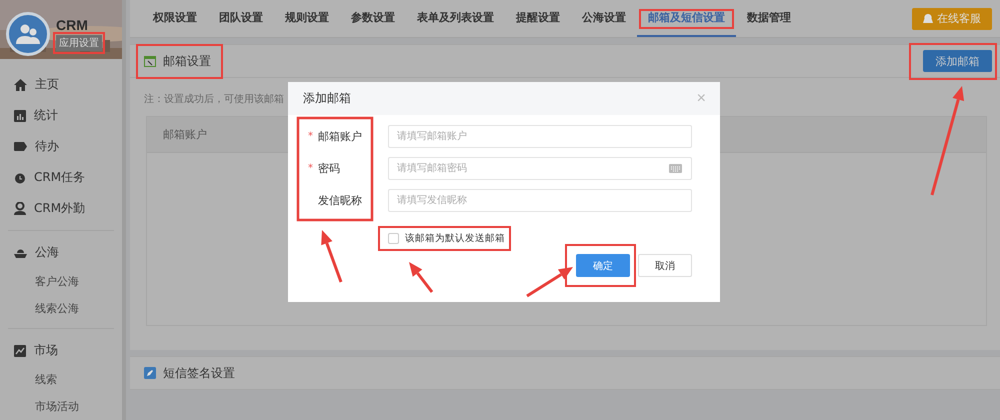  What do you see at coordinates (61, 406) in the screenshot?
I see `sidebar-subitem: 市场活动` at bounding box center [61, 406].